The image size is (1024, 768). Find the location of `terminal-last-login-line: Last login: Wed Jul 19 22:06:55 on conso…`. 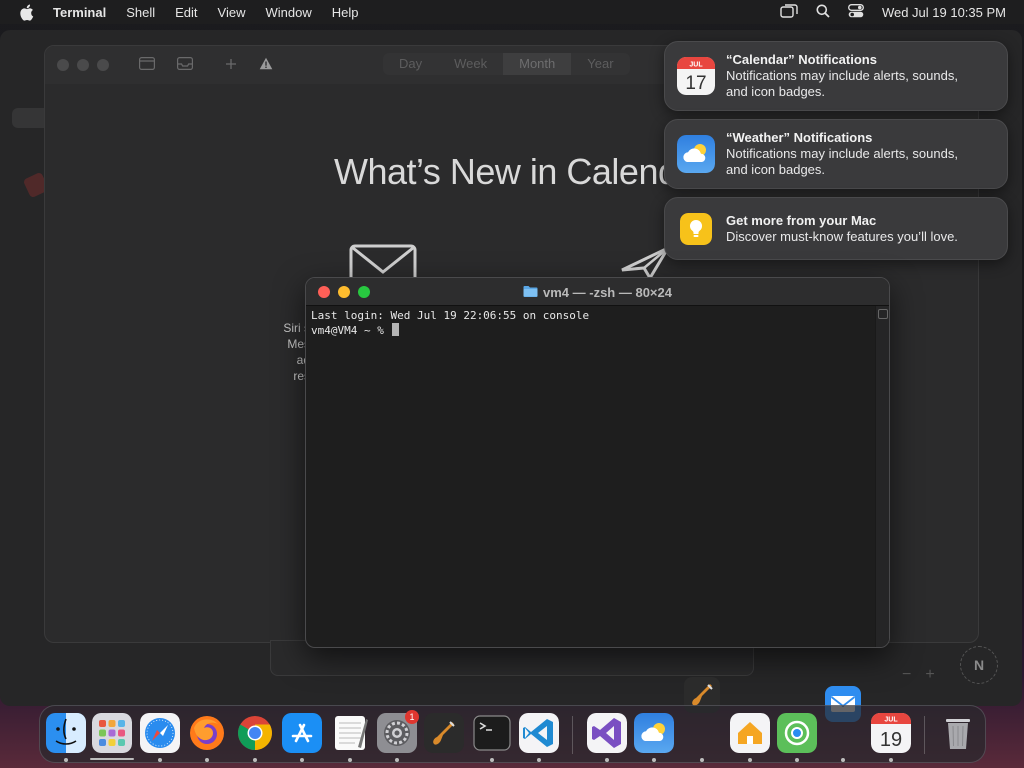

terminal-last-login-line: Last login: Wed Jul 19 22:06:55 on conso… is located at coordinates (450, 315).